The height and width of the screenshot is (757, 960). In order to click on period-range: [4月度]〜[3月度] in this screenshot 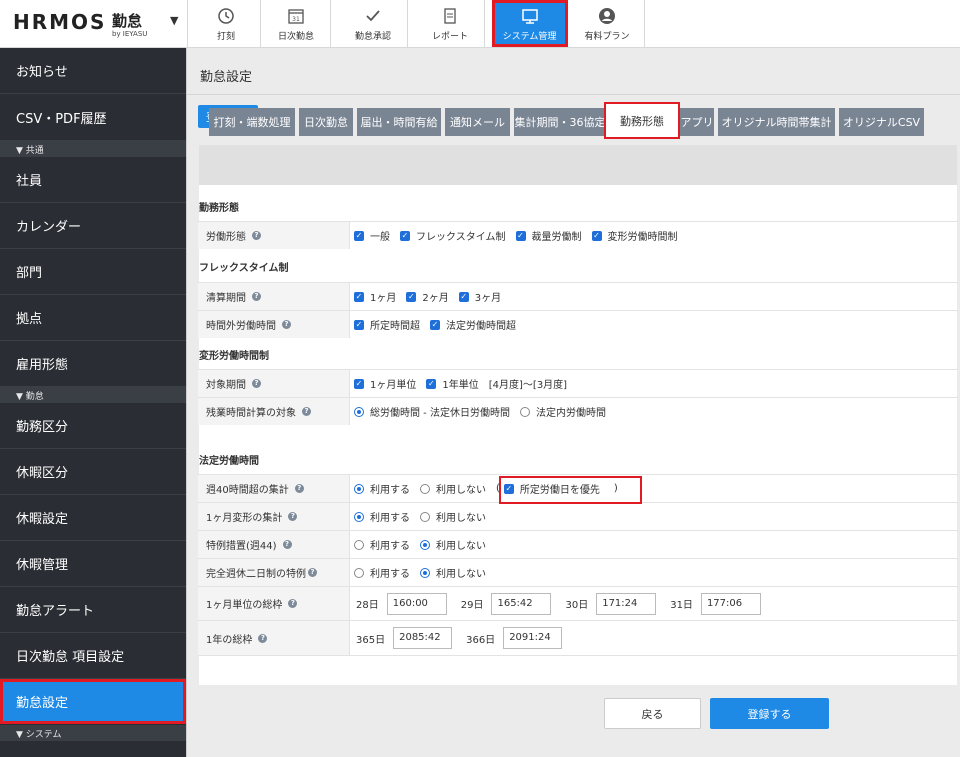, I will do `click(528, 383)`.